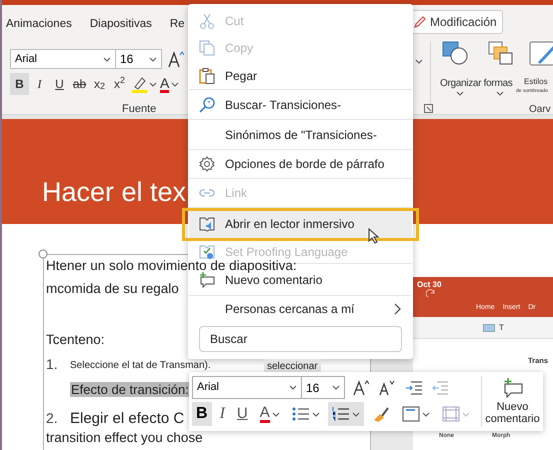 Image resolution: width=553 pixels, height=450 pixels. Describe the element at coordinates (411, 414) in the screenshot. I see `text-box-icon` at that location.